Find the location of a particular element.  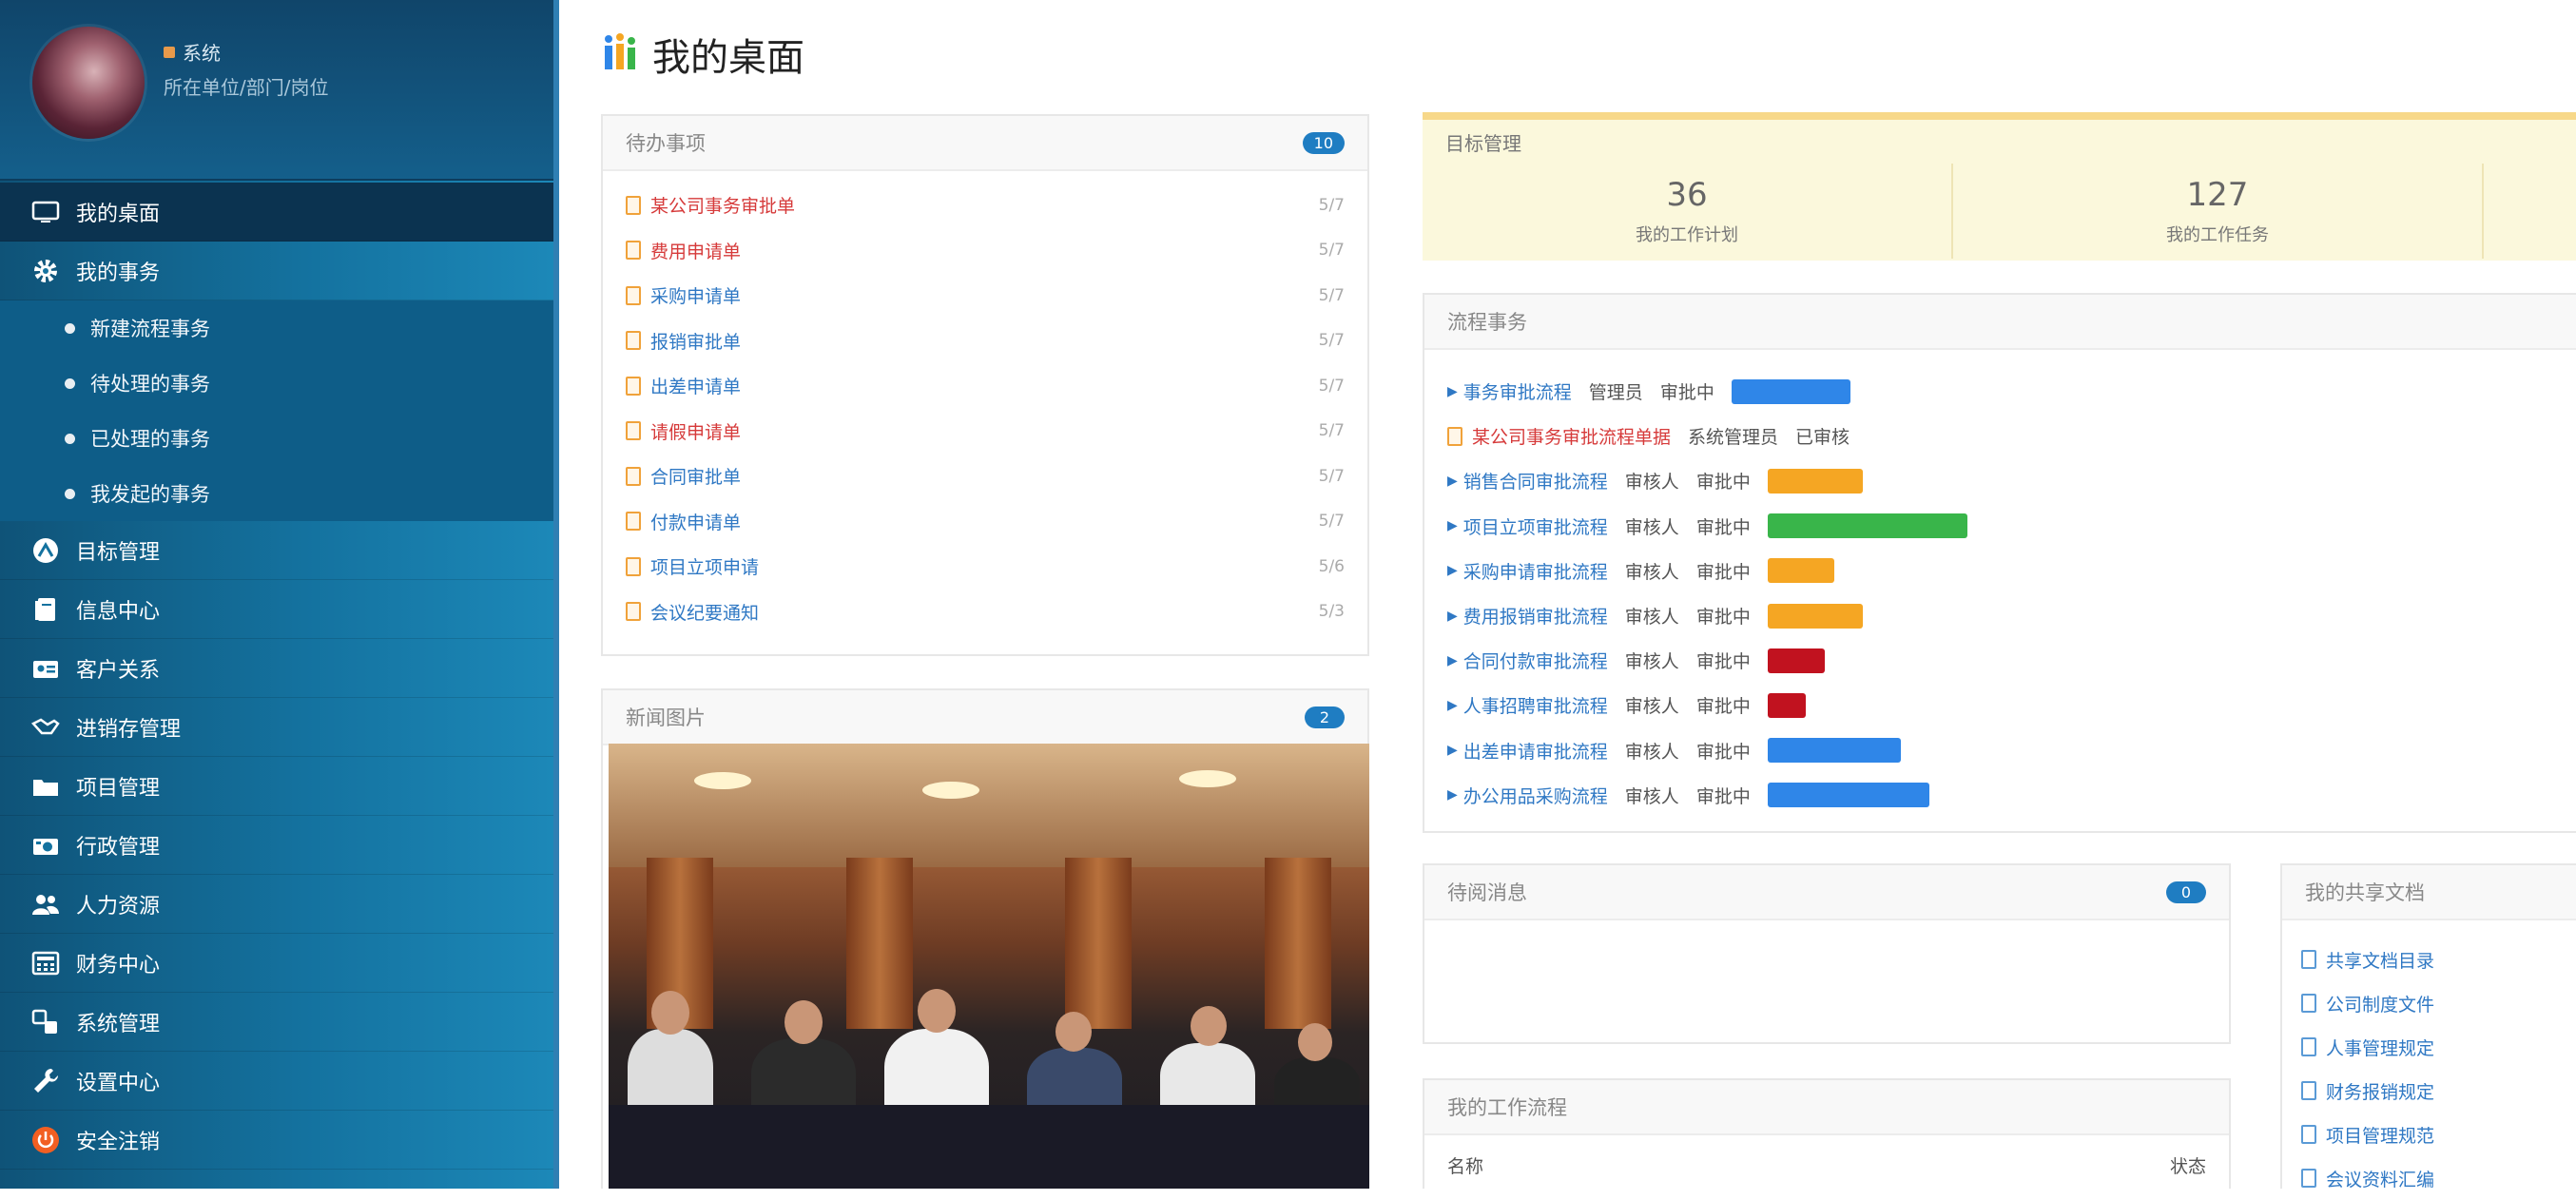

todo-row: 某公司事务审批单 5/7 is located at coordinates (985, 205).